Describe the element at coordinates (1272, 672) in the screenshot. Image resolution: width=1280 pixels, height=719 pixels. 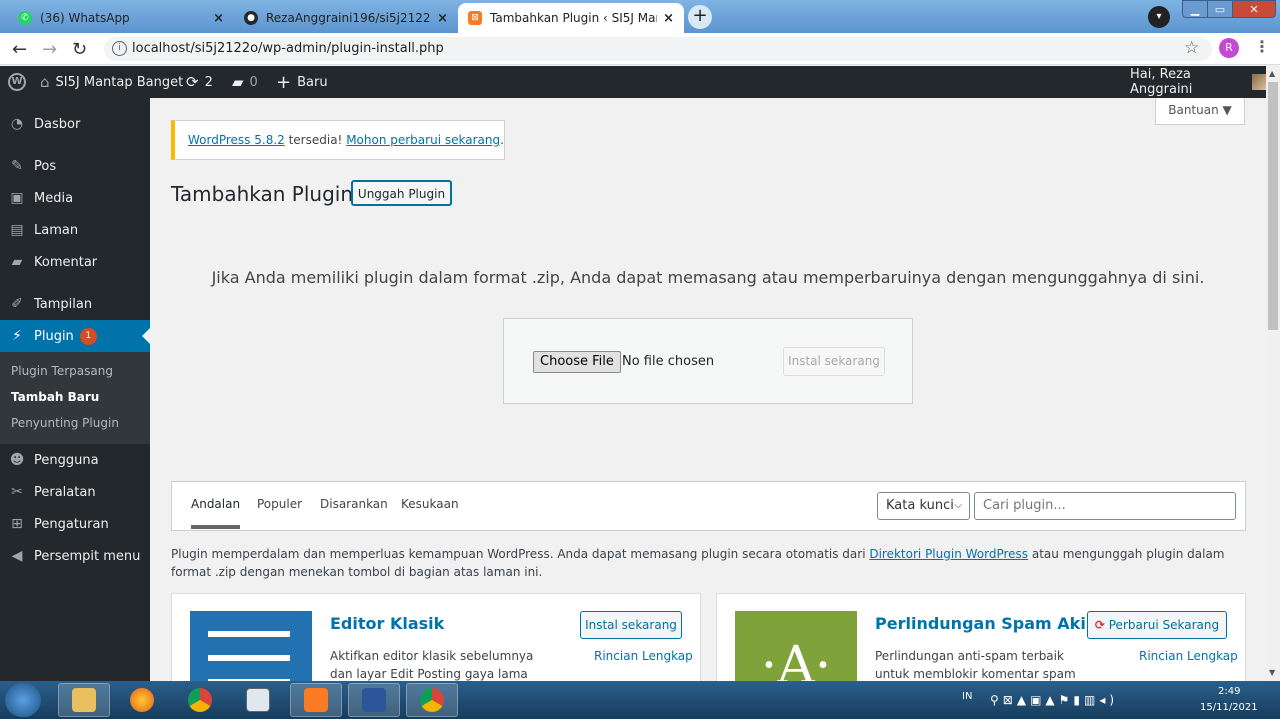
I see `scroll-down-icon: ▼` at that location.